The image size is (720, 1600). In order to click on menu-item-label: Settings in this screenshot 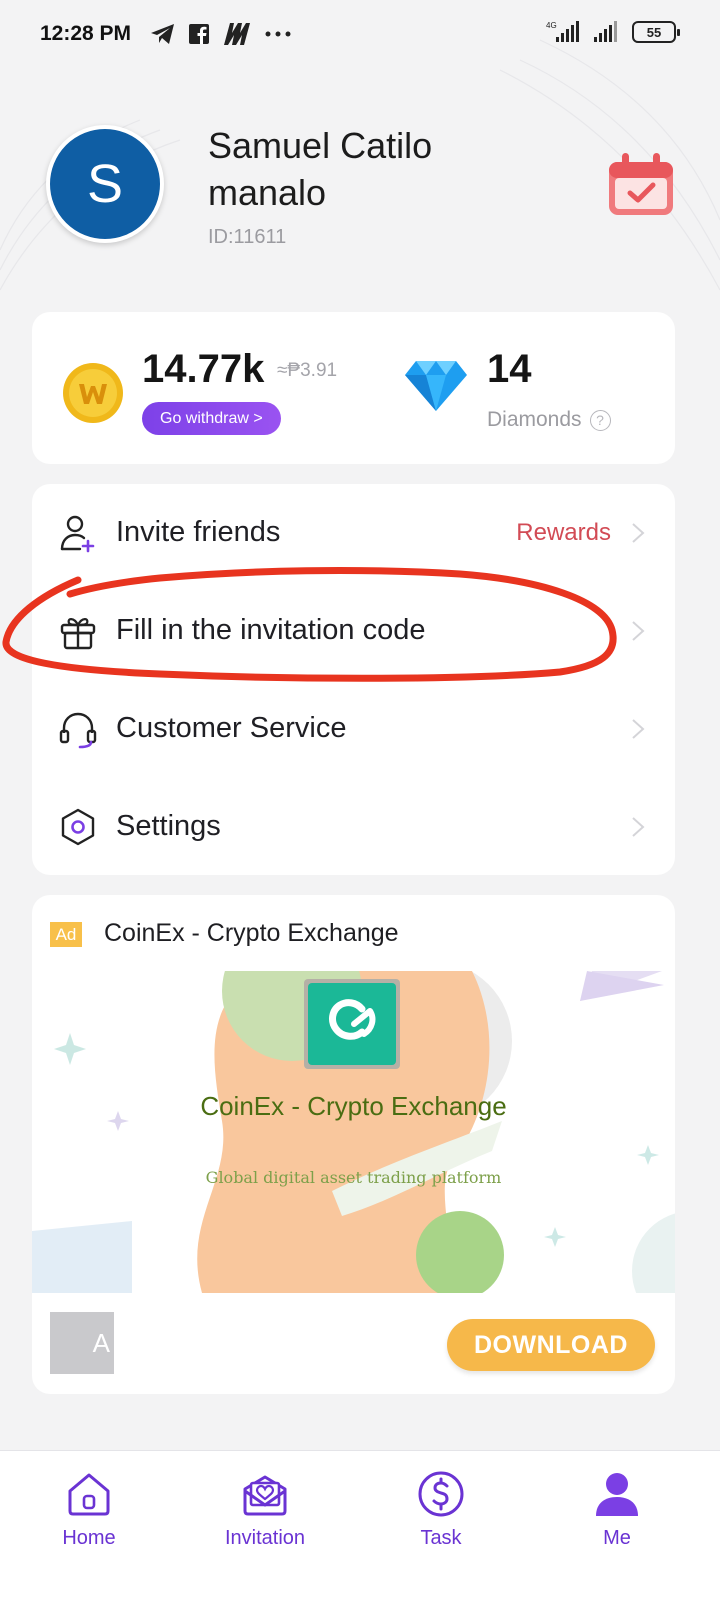, I will do `click(168, 826)`.